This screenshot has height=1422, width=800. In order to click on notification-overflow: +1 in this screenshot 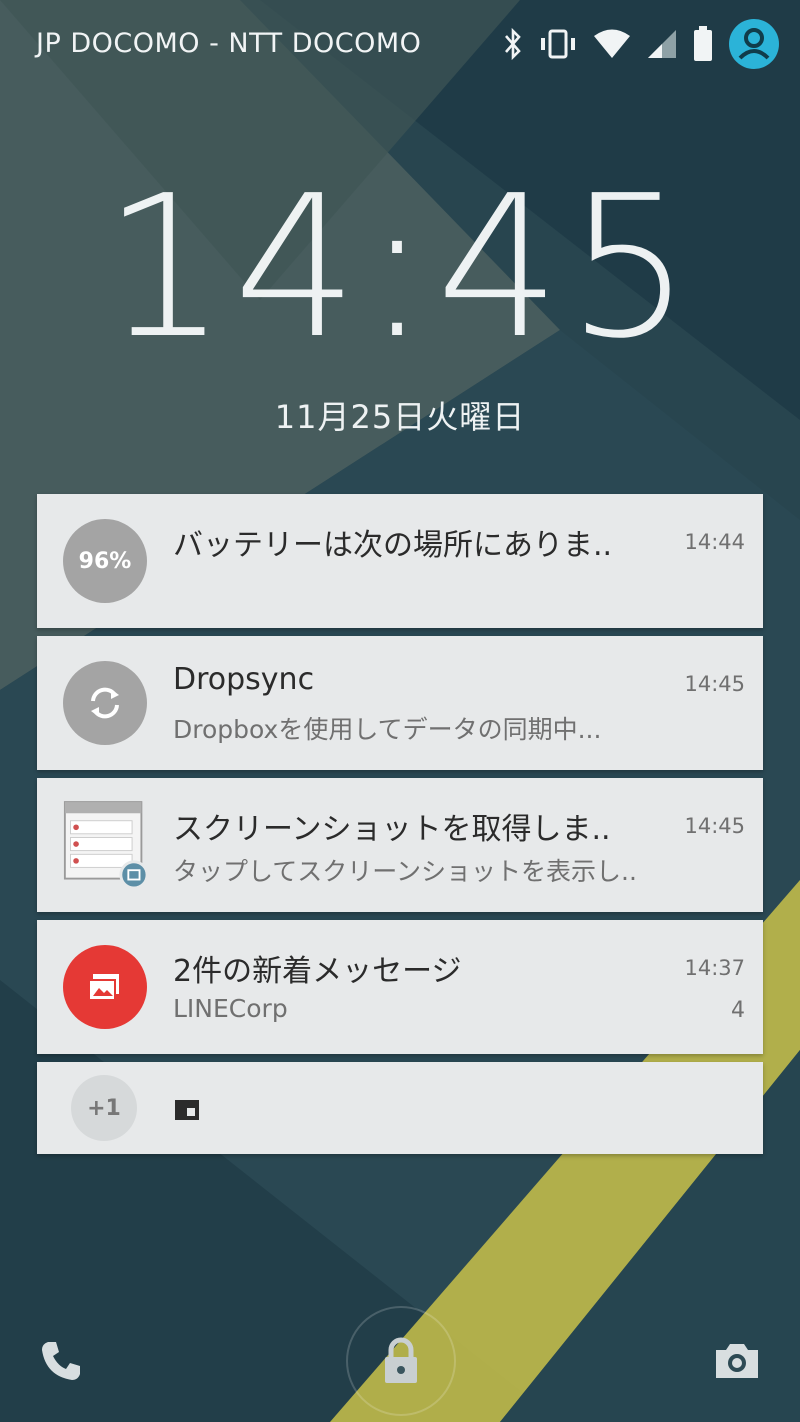, I will do `click(400, 1108)`.